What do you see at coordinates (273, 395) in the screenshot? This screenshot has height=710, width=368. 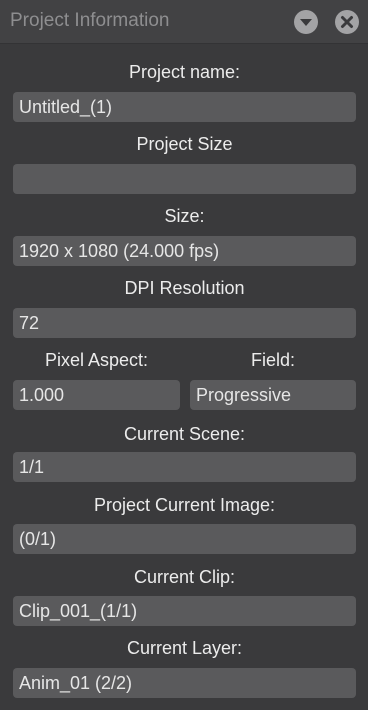 I see `field-type-field: Progressive` at bounding box center [273, 395].